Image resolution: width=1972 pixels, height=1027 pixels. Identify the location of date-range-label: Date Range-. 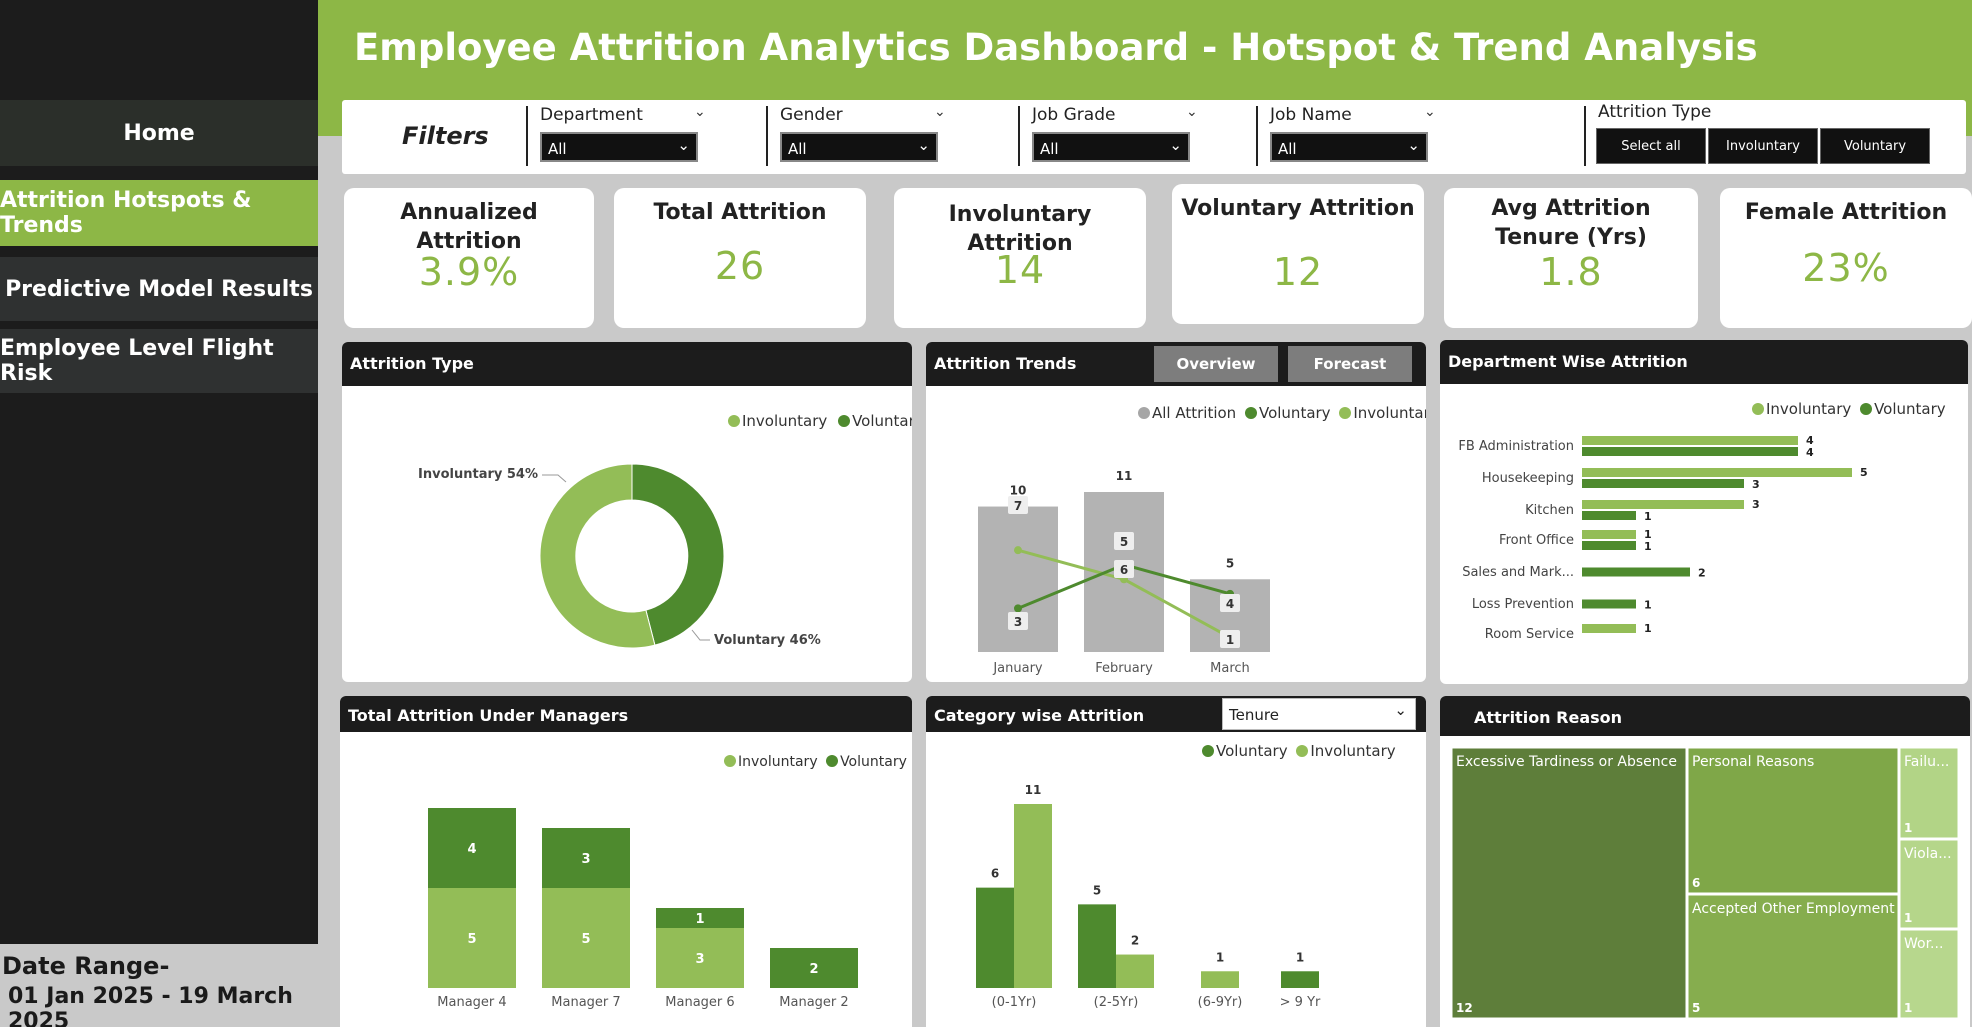
(86, 966).